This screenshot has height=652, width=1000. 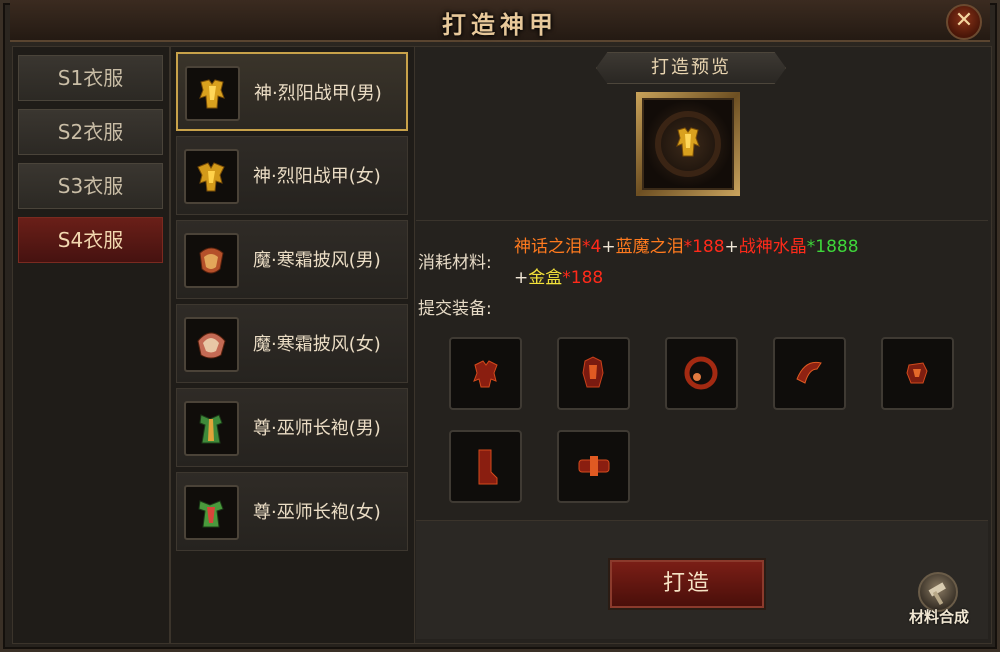 I want to click on material-name: 金盒, so click(x=545, y=278).